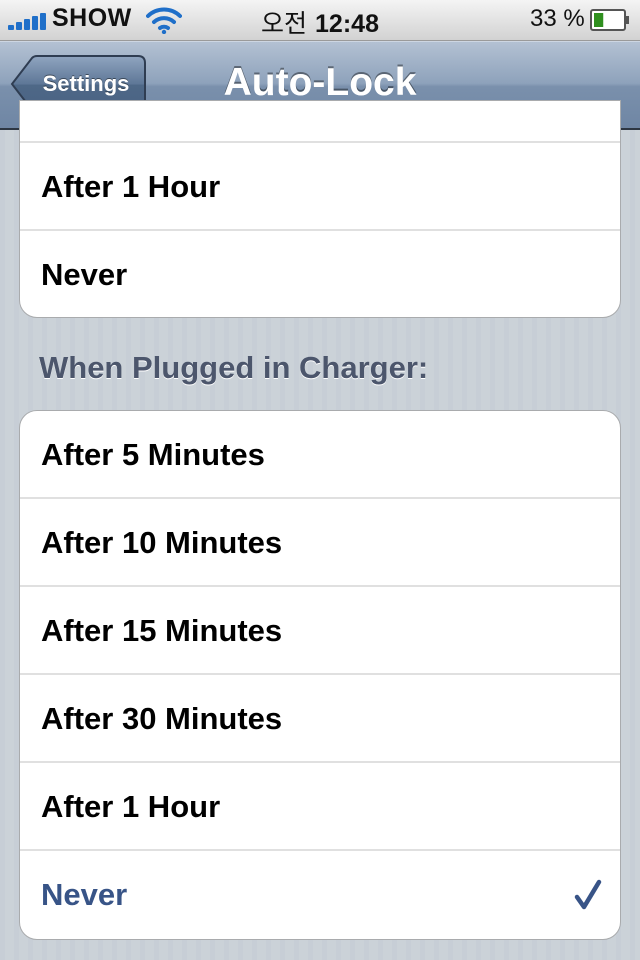 This screenshot has width=640, height=960. Describe the element at coordinates (320, 807) in the screenshot. I see `charger-option-after-1-hour: After 1 Hour` at that location.